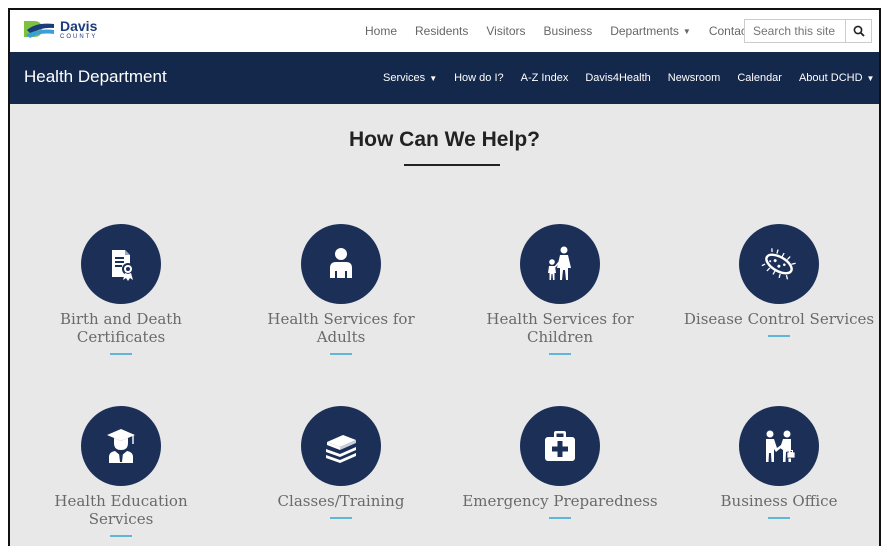 This screenshot has width=889, height=546. I want to click on dept-nav-davis4health: Davis4Health, so click(617, 78).